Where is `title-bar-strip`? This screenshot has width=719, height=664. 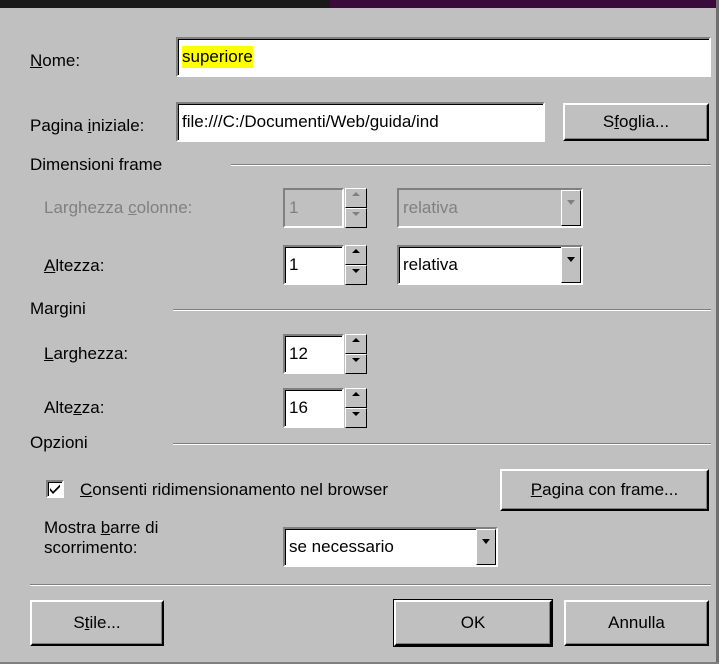 title-bar-strip is located at coordinates (359, 4).